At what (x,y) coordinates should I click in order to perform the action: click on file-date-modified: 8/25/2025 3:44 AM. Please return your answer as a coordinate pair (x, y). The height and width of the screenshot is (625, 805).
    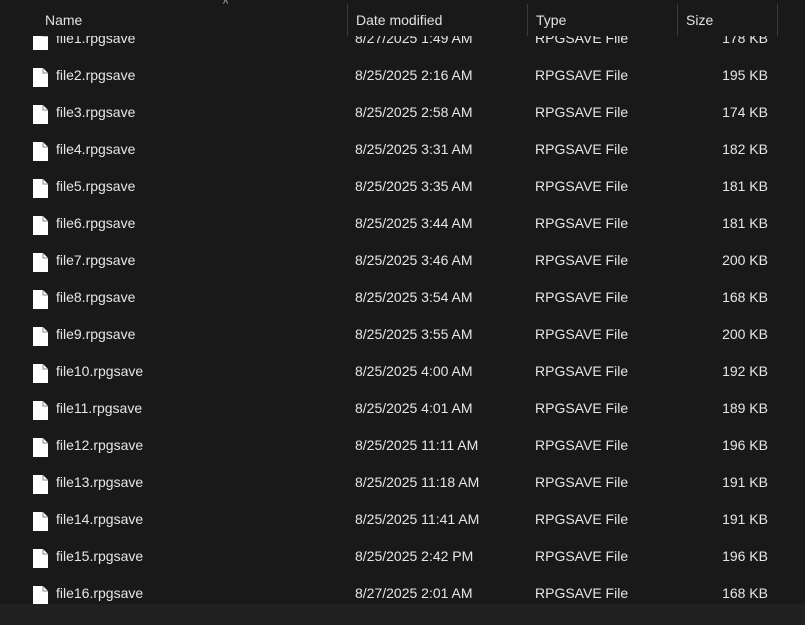
    Looking at the image, I should click on (414, 223).